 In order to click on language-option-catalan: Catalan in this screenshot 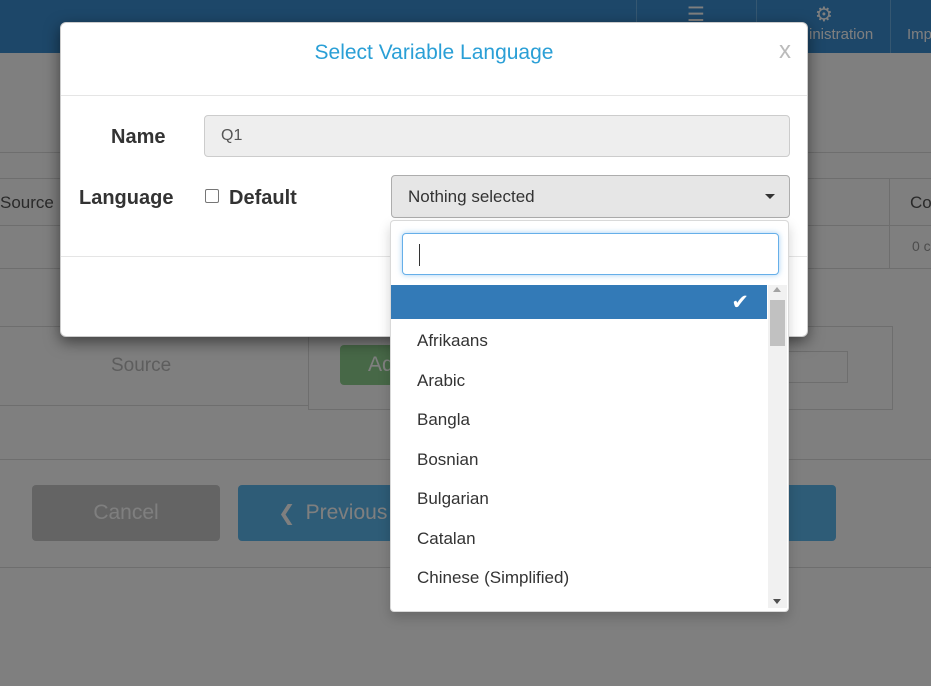, I will do `click(579, 539)`.